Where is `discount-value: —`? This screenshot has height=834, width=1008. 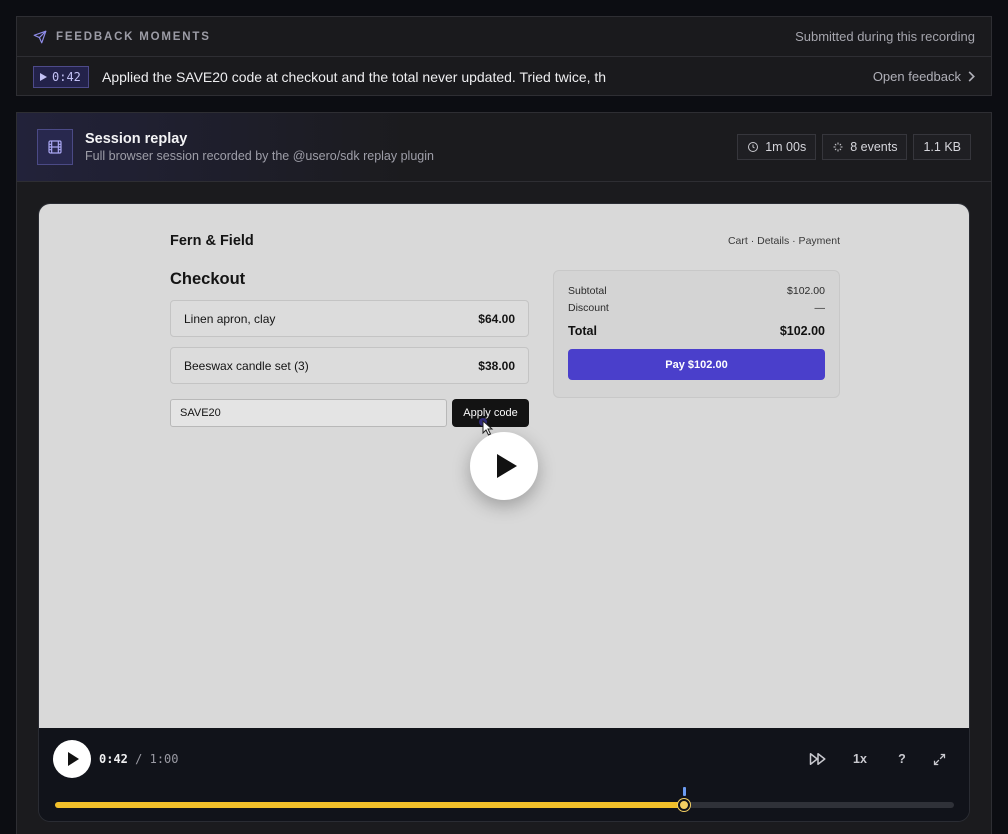
discount-value: — is located at coordinates (820, 308).